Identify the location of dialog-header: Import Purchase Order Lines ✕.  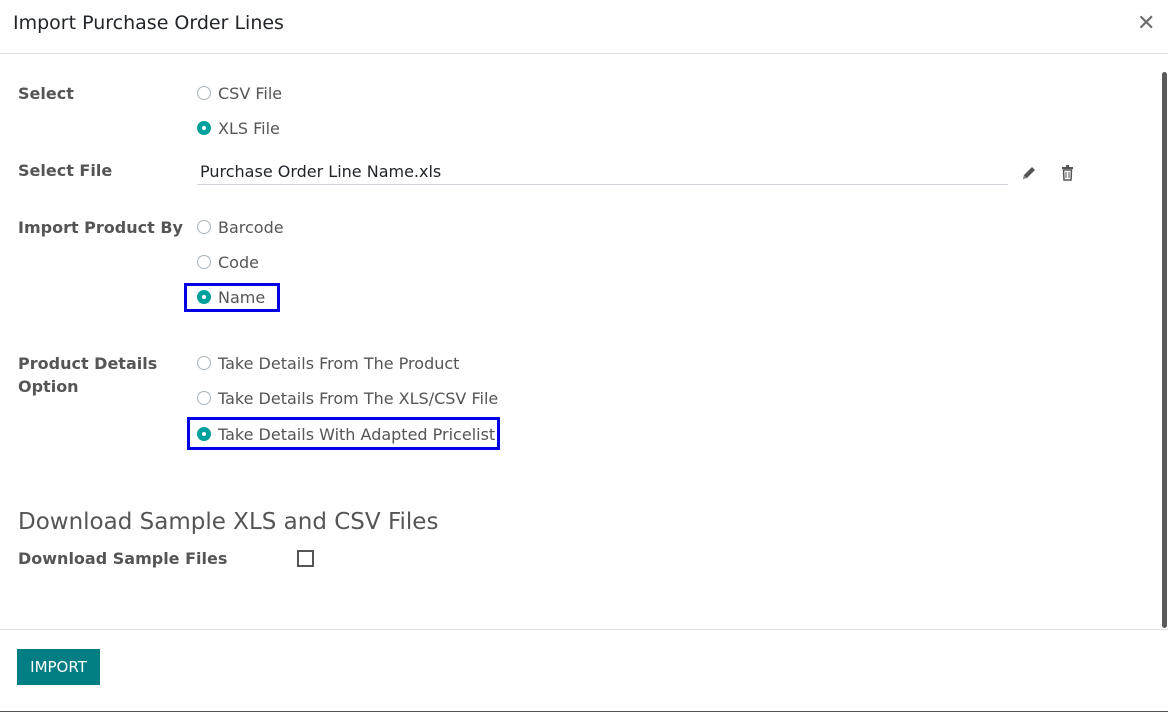
(584, 27).